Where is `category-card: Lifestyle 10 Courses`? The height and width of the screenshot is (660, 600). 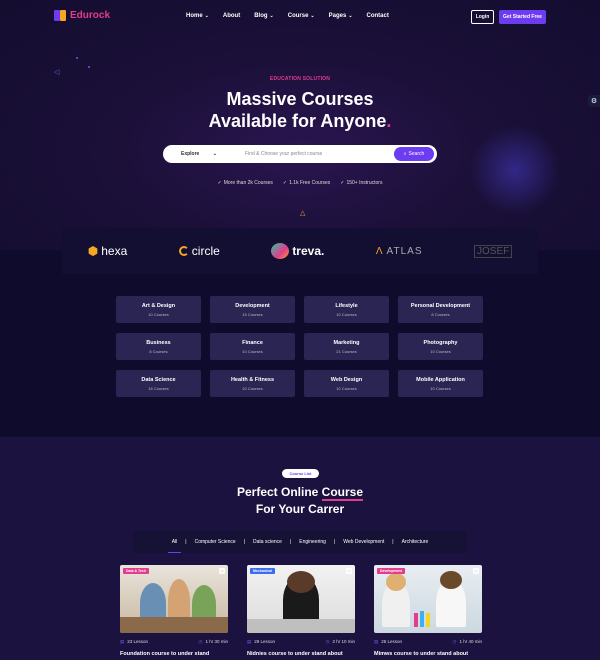 category-card: Lifestyle 10 Courses is located at coordinates (346, 309).